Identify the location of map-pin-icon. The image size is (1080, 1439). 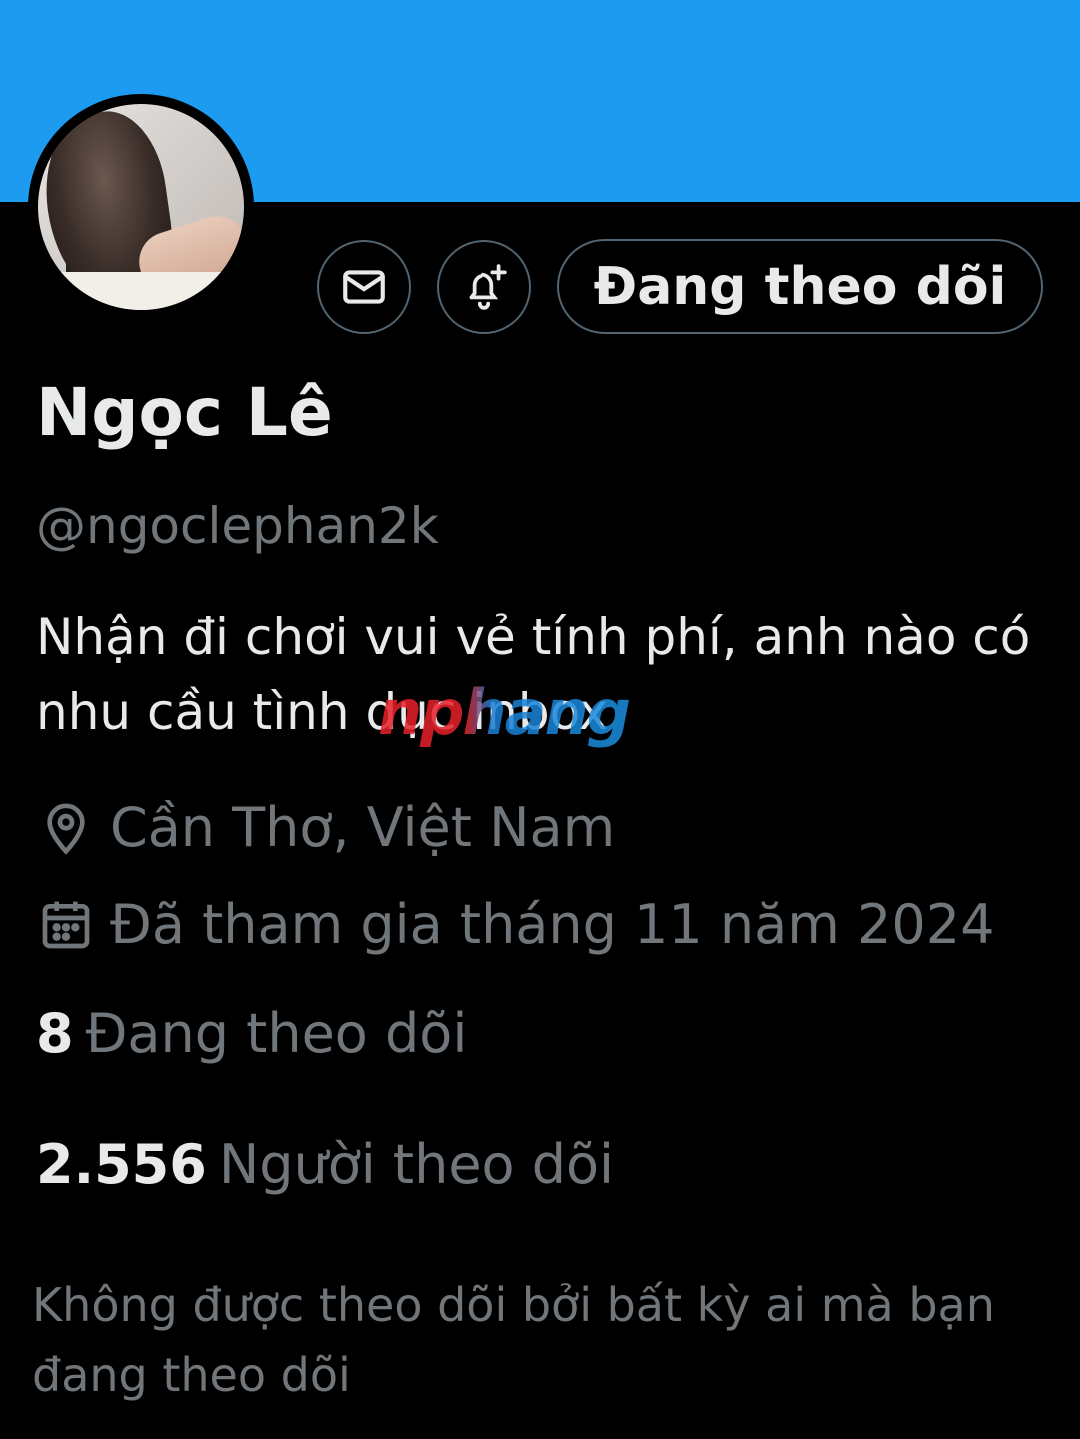
(66, 829).